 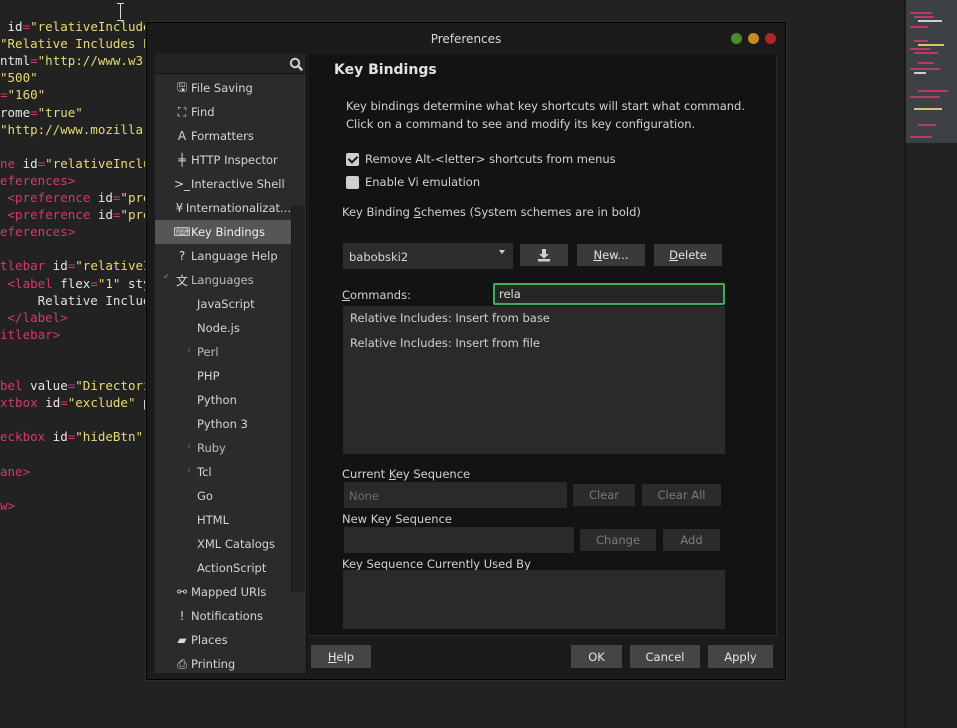 What do you see at coordinates (37, 231) in the screenshot?
I see `code-line: eferences>` at bounding box center [37, 231].